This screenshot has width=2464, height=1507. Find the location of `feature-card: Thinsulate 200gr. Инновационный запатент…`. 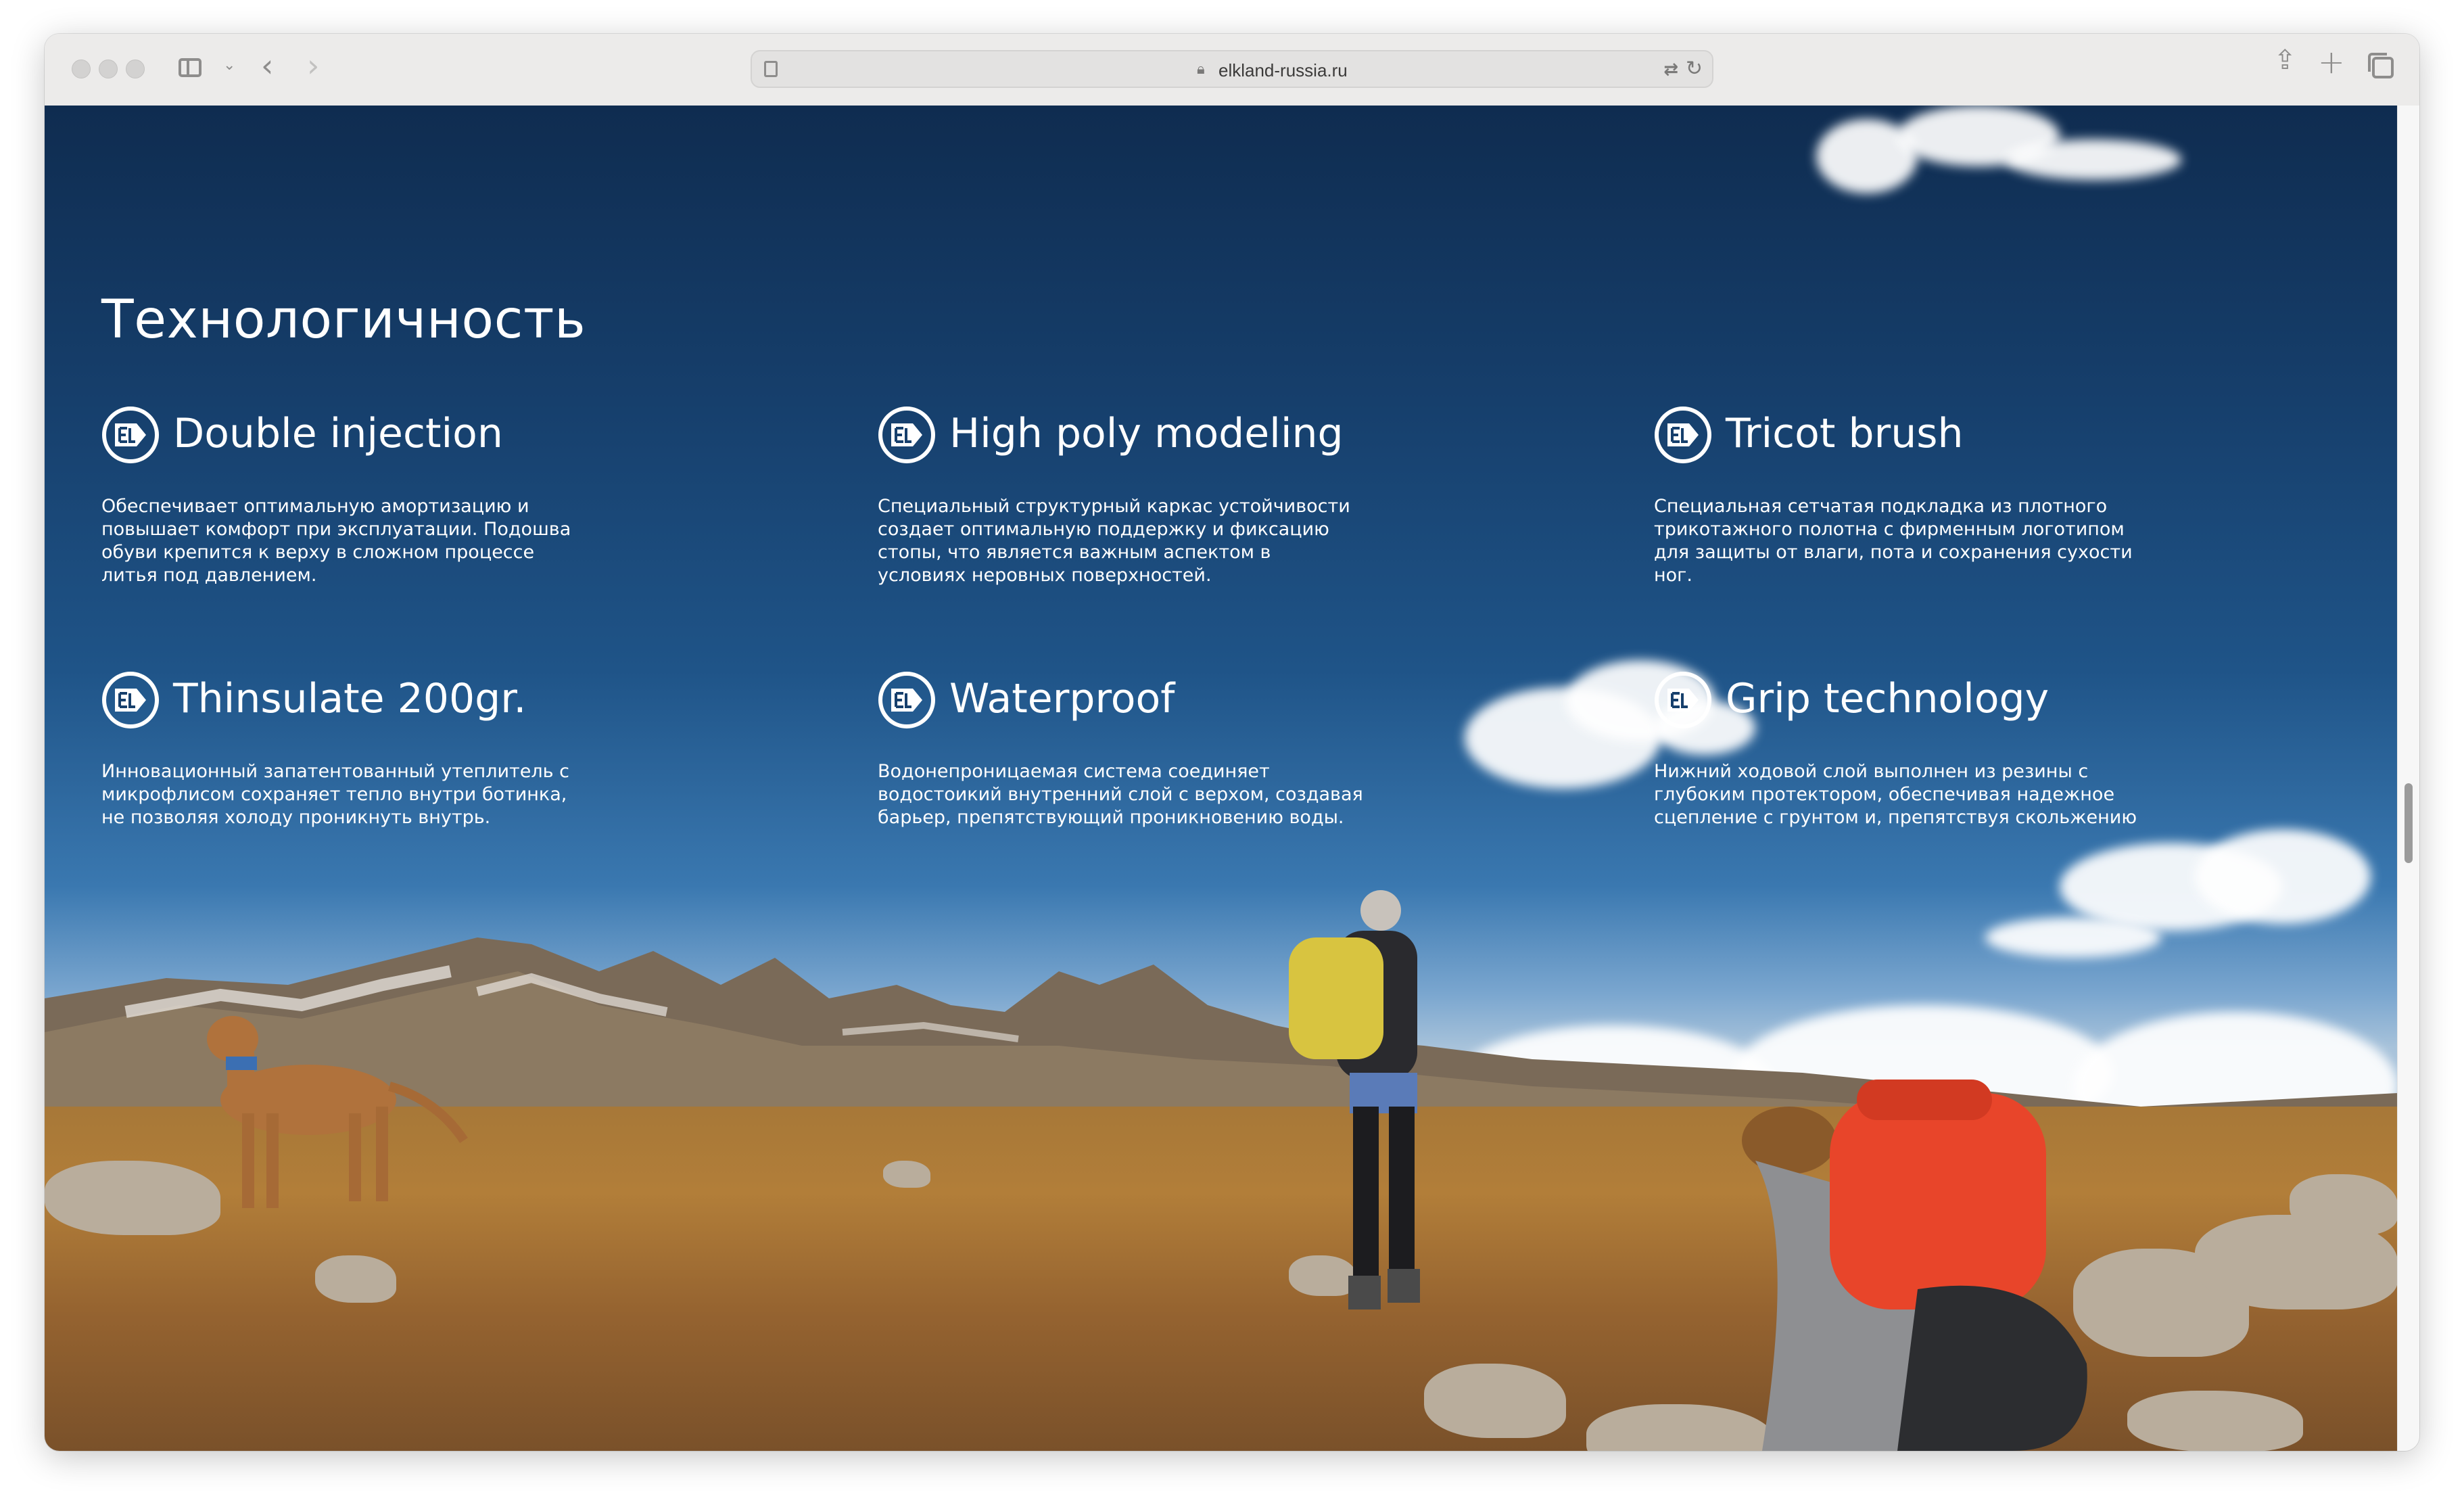

feature-card: Thinsulate 200gr. Инновационный запатент… is located at coordinates (344, 750).